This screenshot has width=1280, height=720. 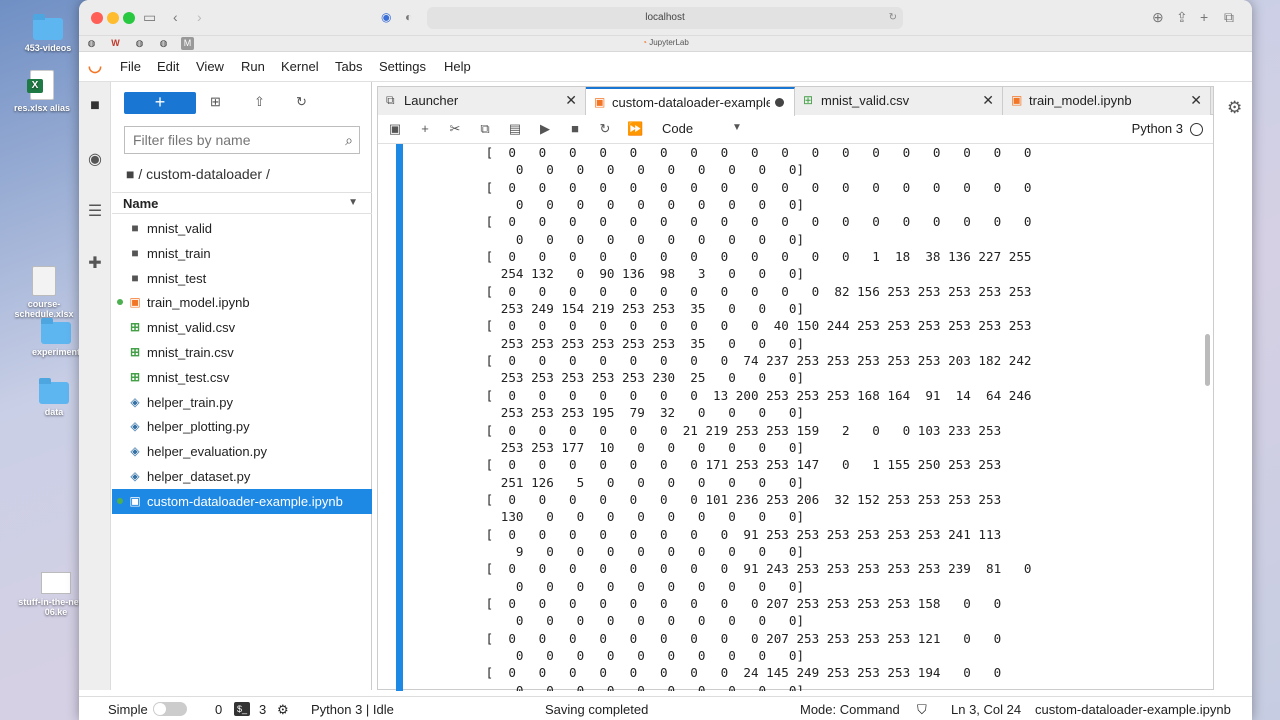 What do you see at coordinates (180, 228) in the screenshot?
I see `file-name: mnist_valid` at bounding box center [180, 228].